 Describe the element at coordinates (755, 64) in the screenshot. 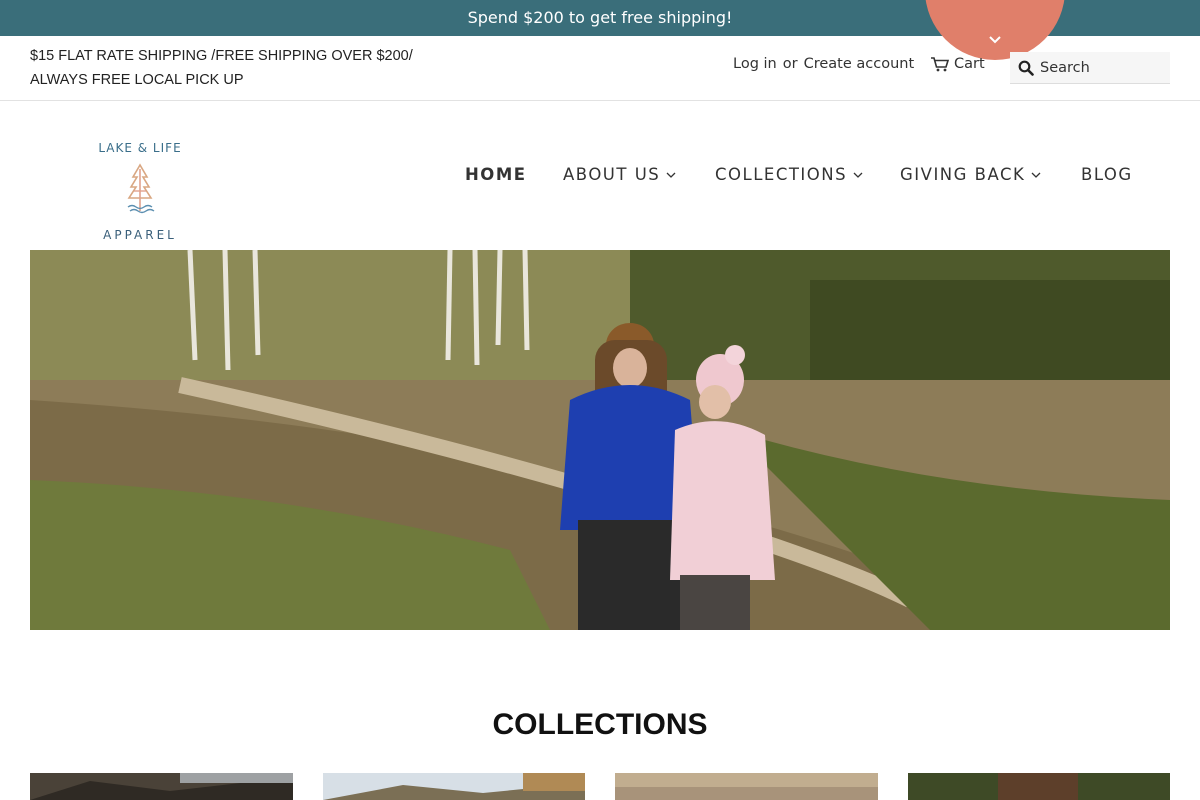

I see `login-link: Log in` at that location.